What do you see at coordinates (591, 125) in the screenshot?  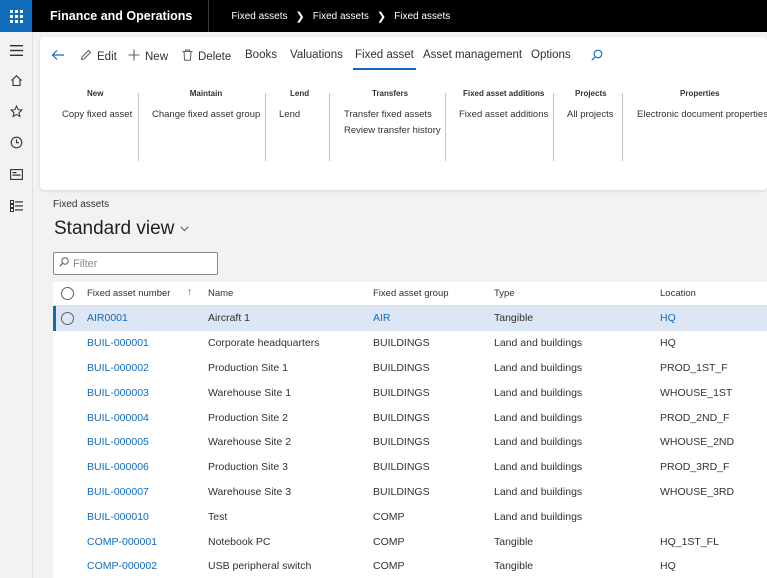 I see `group-projects: Projects All projects` at bounding box center [591, 125].